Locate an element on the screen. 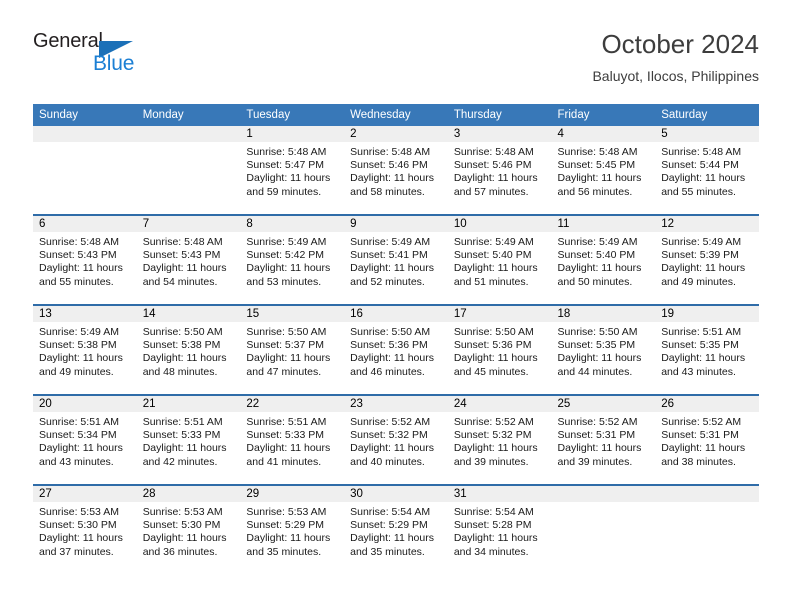 The image size is (792, 612). daylight-text-line2: and 43 minutes. is located at coordinates (698, 371).